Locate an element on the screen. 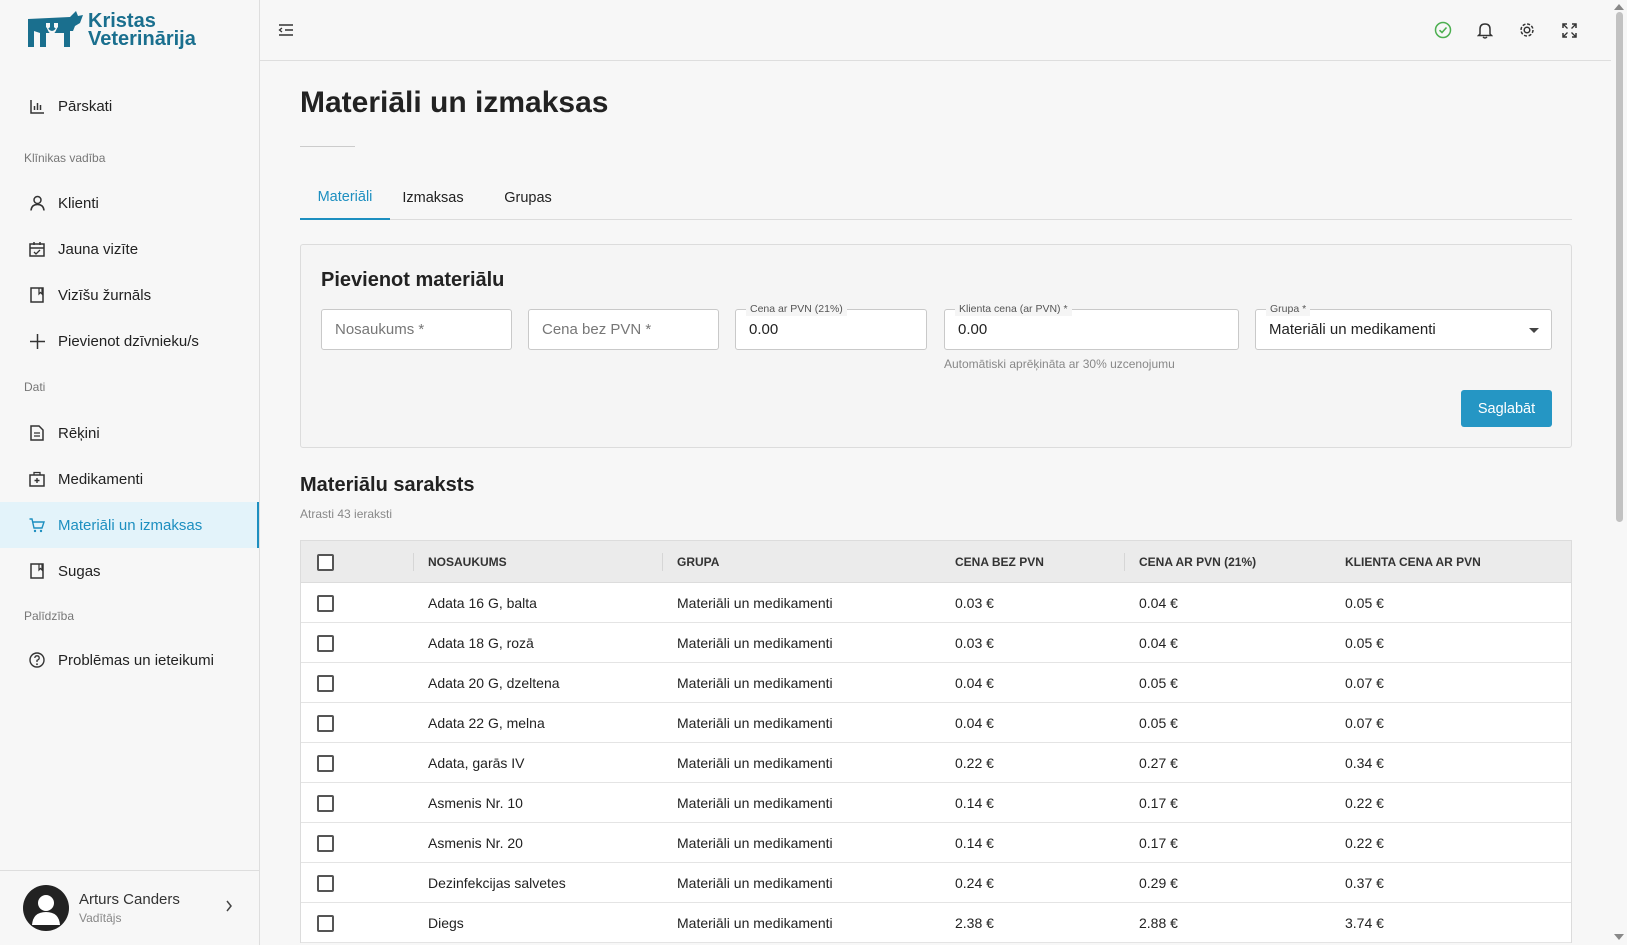 Image resolution: width=1627 pixels, height=945 pixels. cell-vat-price: 0.04 € is located at coordinates (1158, 643).